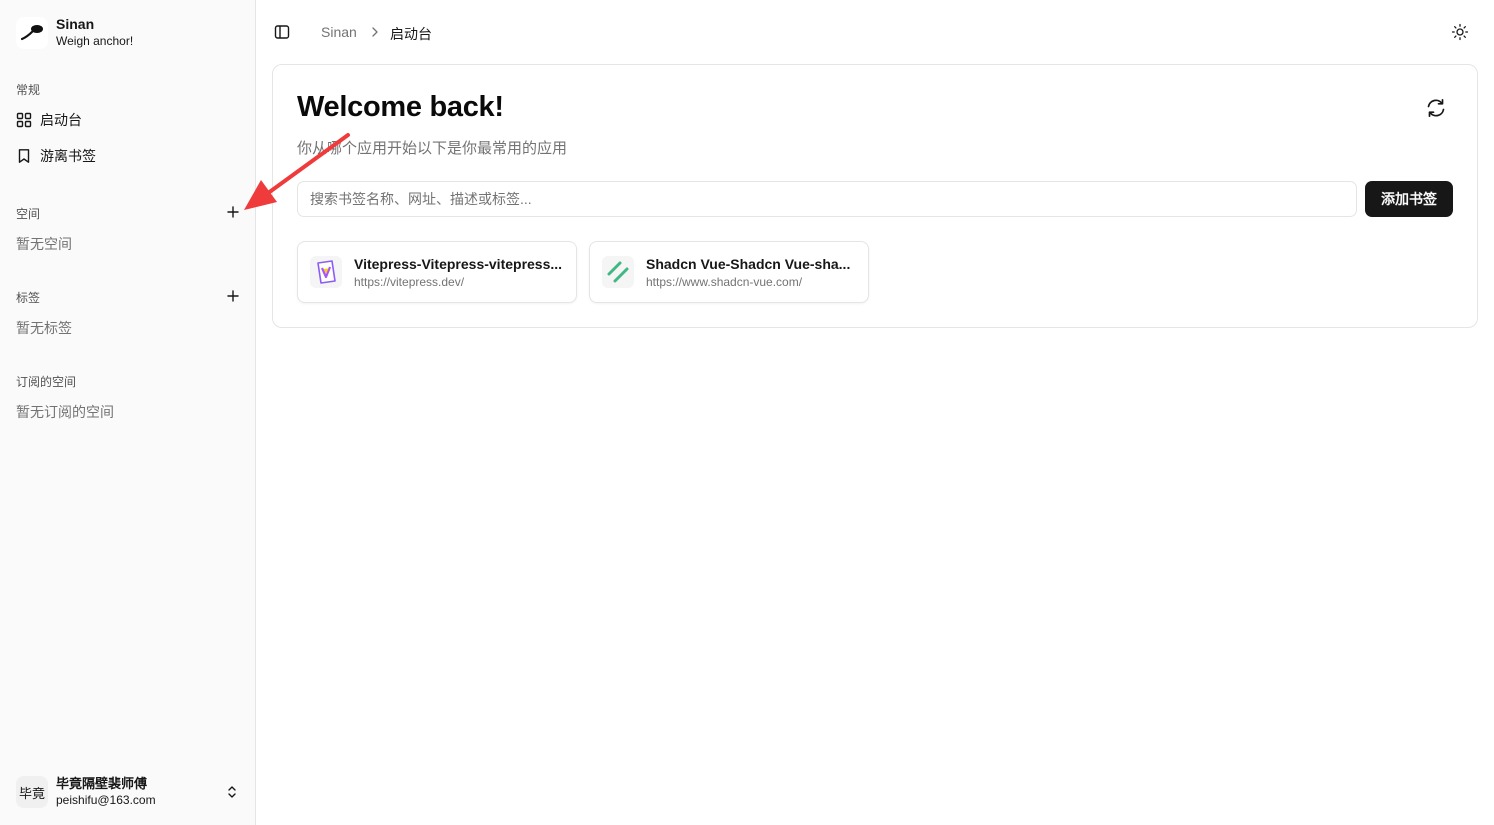  I want to click on bookmark-icon, so click(24, 156).